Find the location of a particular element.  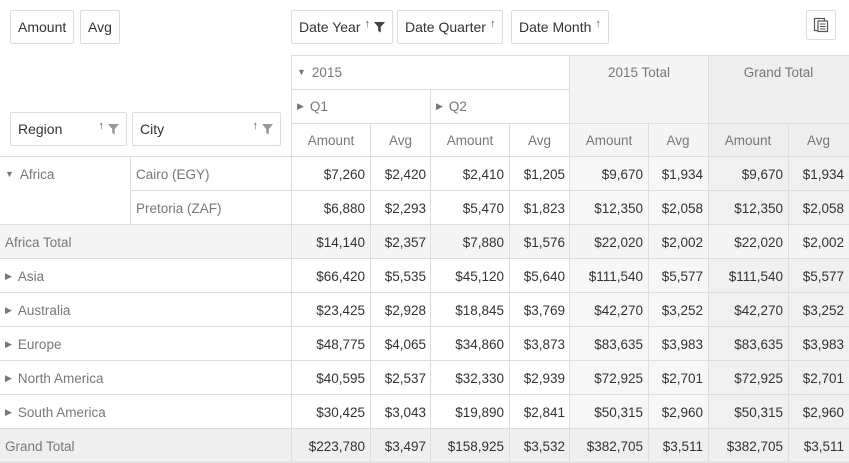

data-cell: $7,880 is located at coordinates (470, 242).